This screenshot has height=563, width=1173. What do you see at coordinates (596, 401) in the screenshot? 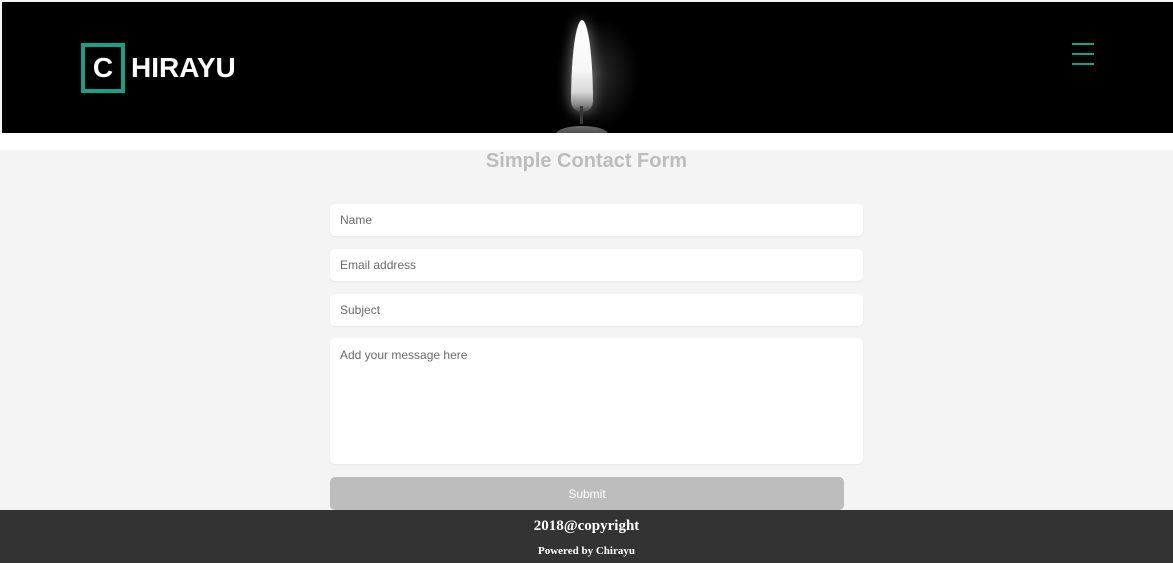
I see `message-textarea` at bounding box center [596, 401].